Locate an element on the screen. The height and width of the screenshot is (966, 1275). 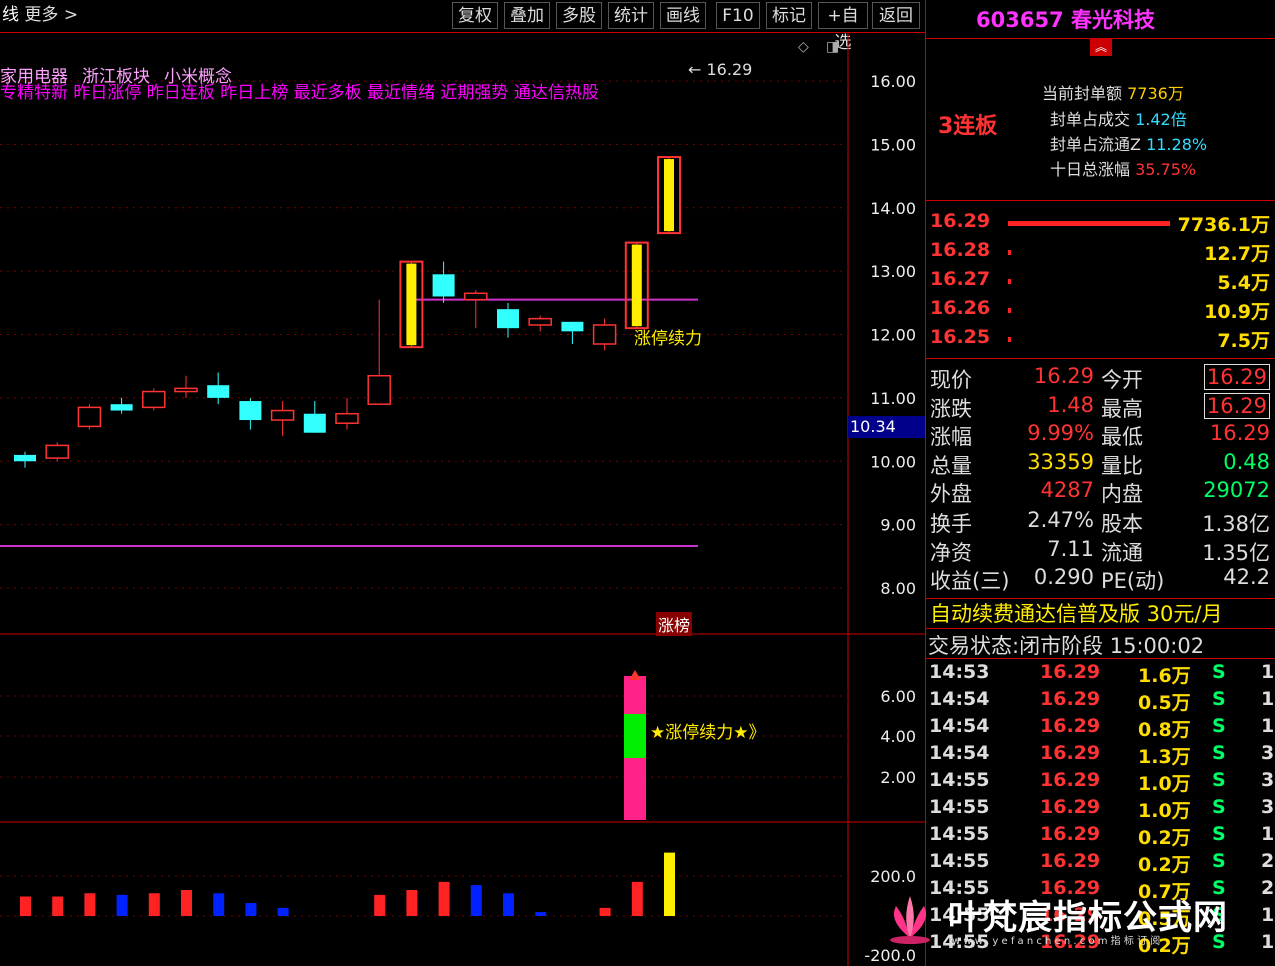
quote-row: 外盘 4287 内盘 29072 is located at coordinates (1100, 492).